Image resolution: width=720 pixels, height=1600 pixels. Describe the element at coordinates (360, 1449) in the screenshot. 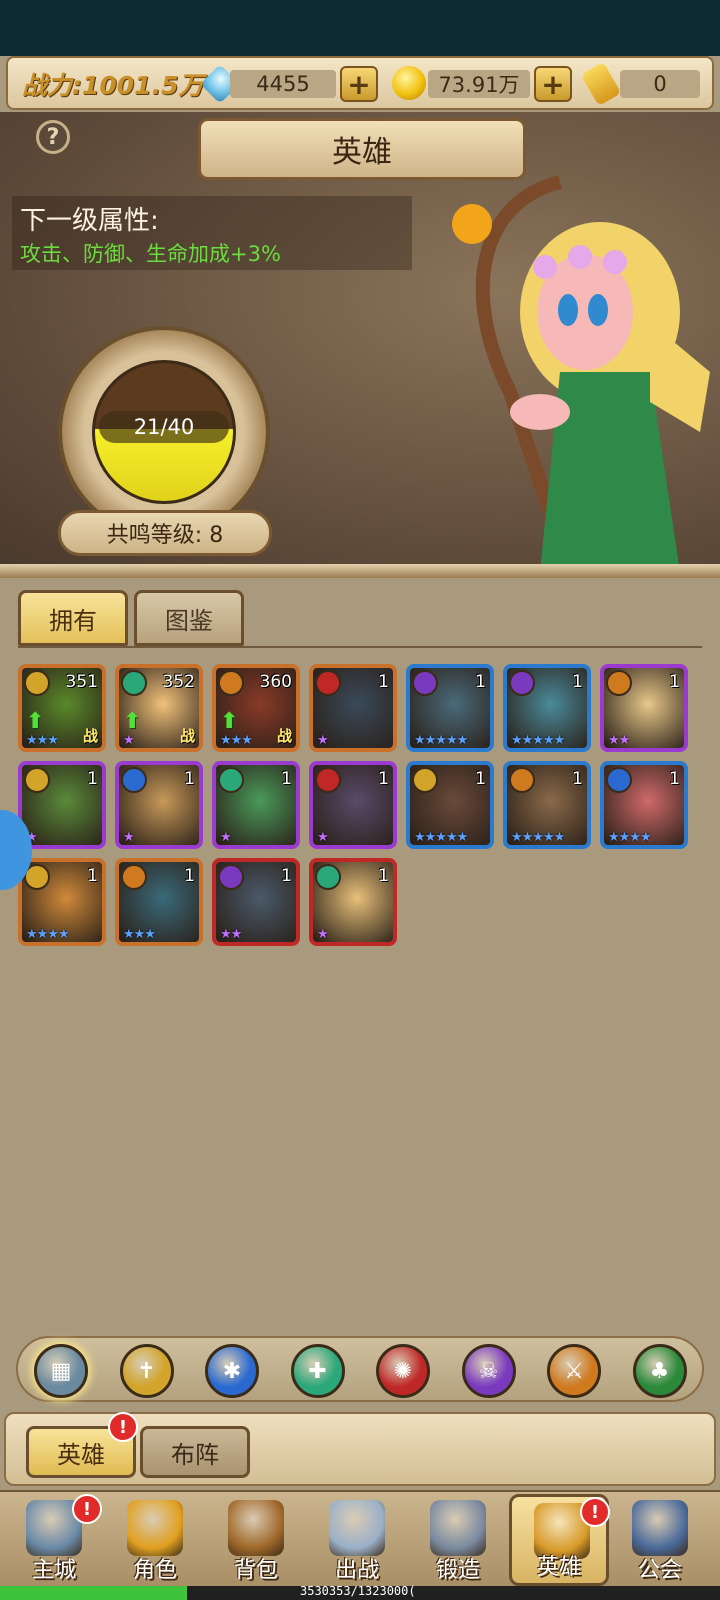

I see `subtab-bar: 英雄 ! 布阵` at that location.